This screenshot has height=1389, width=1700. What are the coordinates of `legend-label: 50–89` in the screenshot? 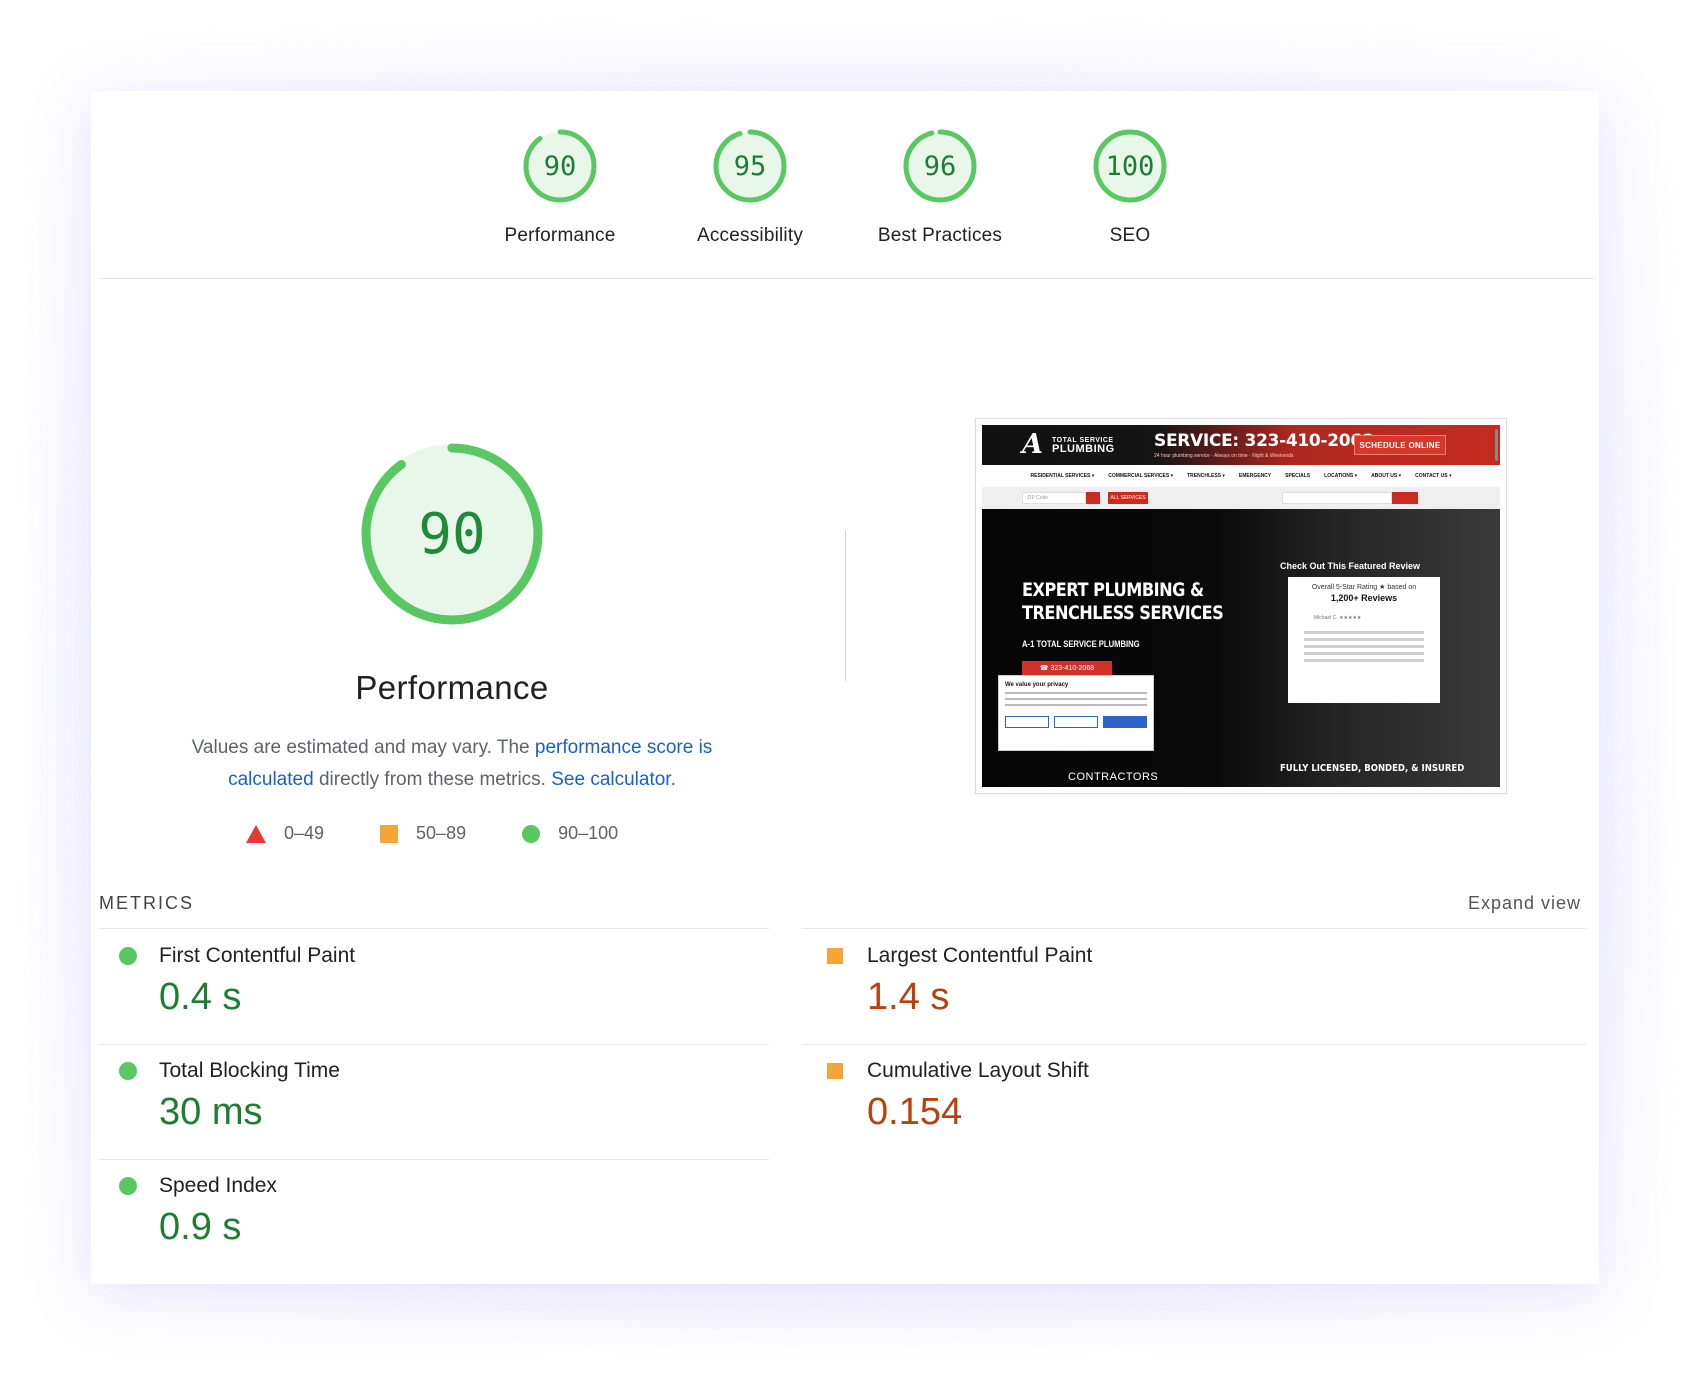 It's located at (441, 833).